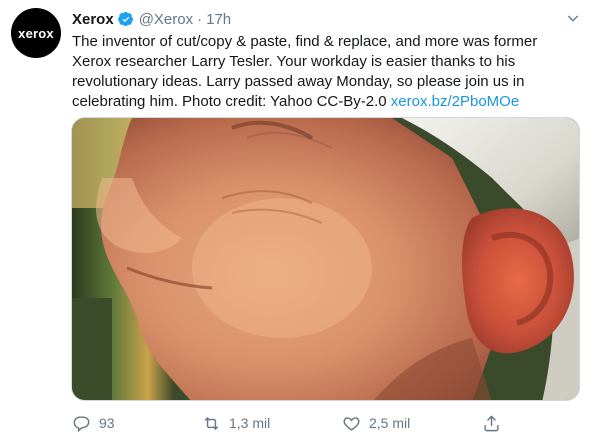 Image resolution: width=595 pixels, height=443 pixels. Describe the element at coordinates (211, 423) in the screenshot. I see `retweet-icon` at that location.